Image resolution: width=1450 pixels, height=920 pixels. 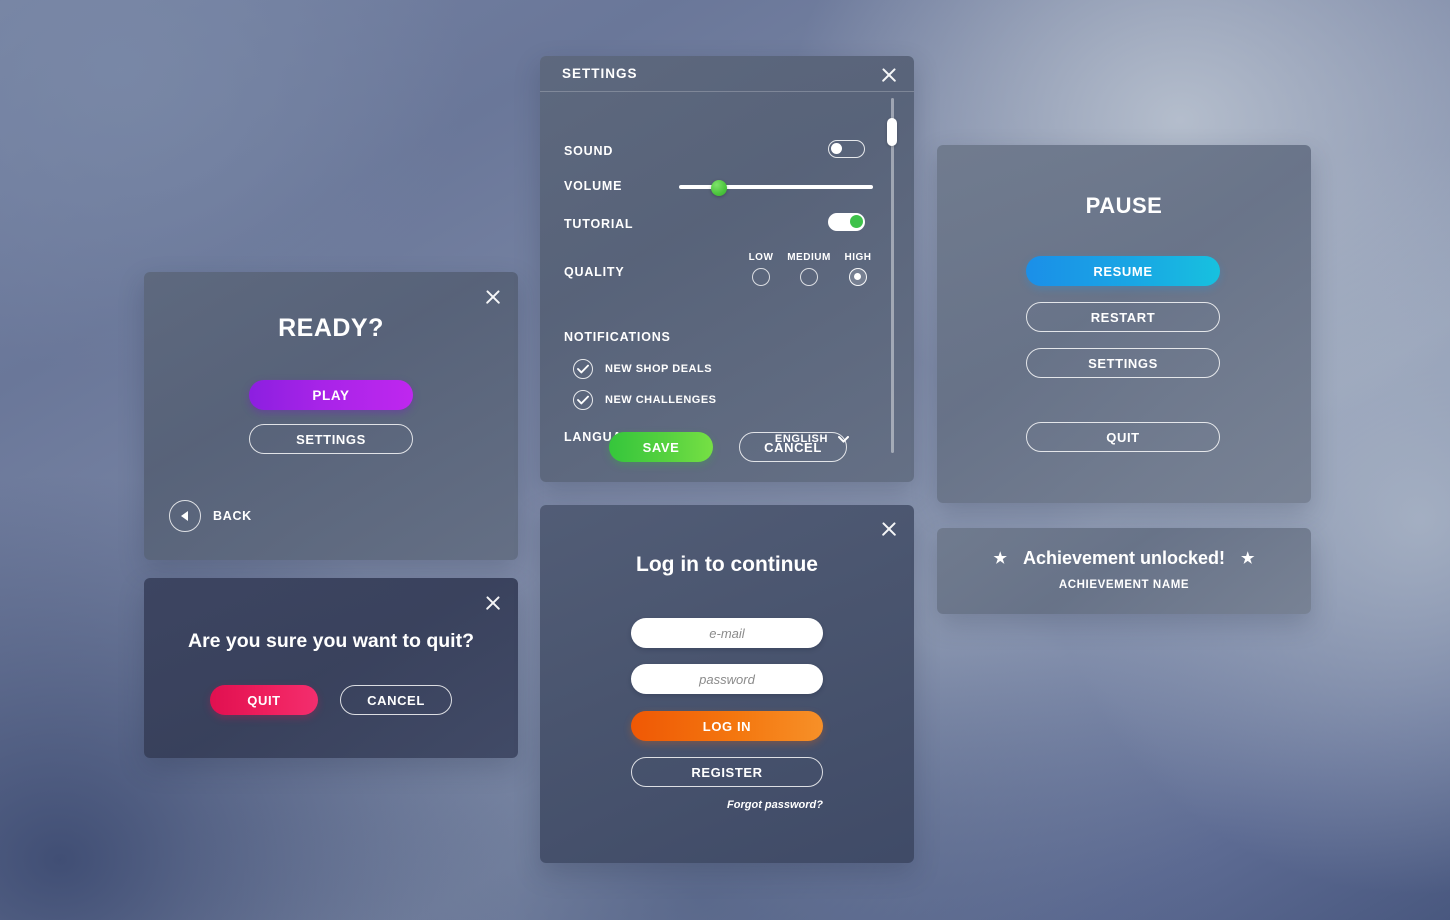 What do you see at coordinates (775, 805) in the screenshot?
I see `forgot-password-link: Forgot password?` at bounding box center [775, 805].